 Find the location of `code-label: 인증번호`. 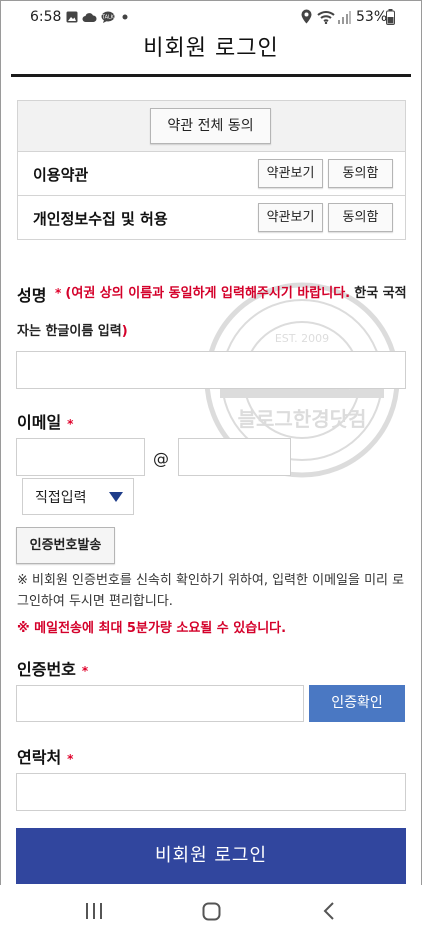

code-label: 인증번호 is located at coordinates (46, 669).